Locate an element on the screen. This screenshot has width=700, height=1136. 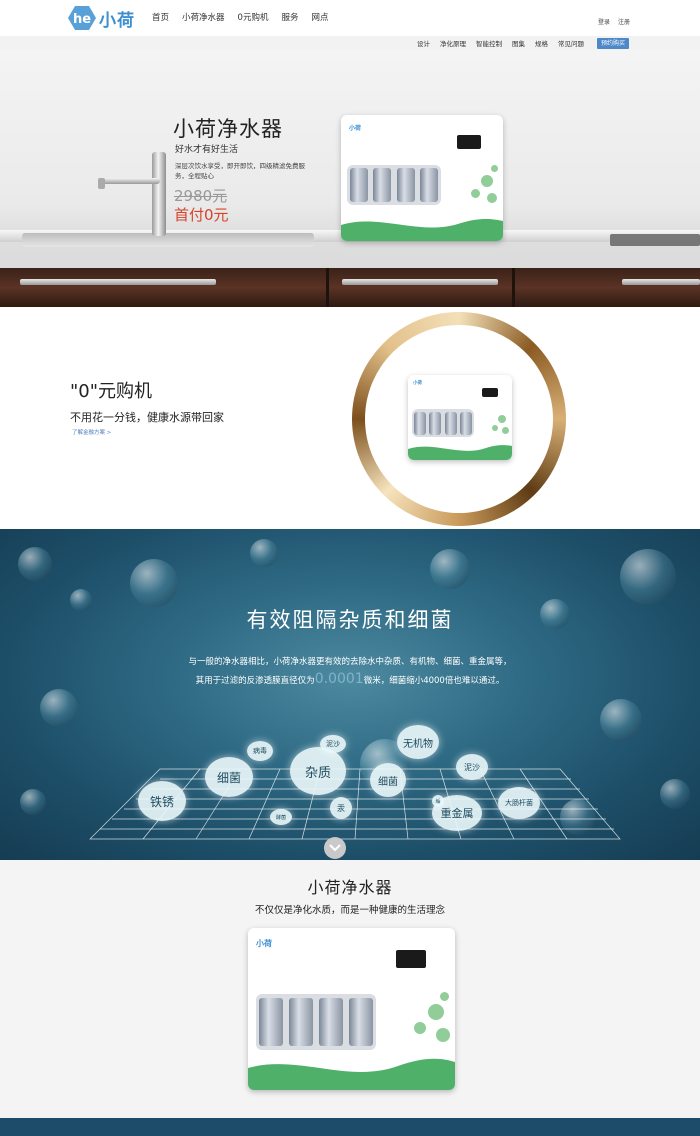
subnav-faq: 常见问题 is located at coordinates (571, 43).